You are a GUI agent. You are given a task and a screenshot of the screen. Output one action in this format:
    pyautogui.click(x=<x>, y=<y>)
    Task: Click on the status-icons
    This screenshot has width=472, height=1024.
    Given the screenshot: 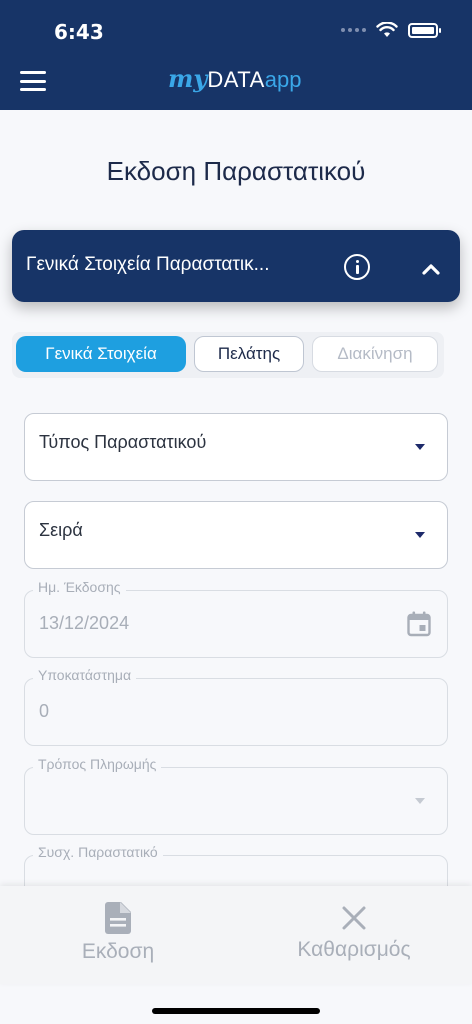 What is the action you would take?
    pyautogui.click(x=391, y=30)
    